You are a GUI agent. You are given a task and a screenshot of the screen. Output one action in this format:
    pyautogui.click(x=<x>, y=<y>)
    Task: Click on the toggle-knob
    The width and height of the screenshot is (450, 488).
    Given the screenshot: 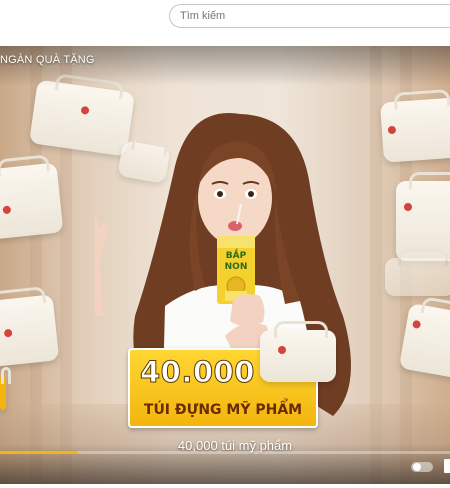 What is the action you would take?
    pyautogui.click(x=417, y=467)
    